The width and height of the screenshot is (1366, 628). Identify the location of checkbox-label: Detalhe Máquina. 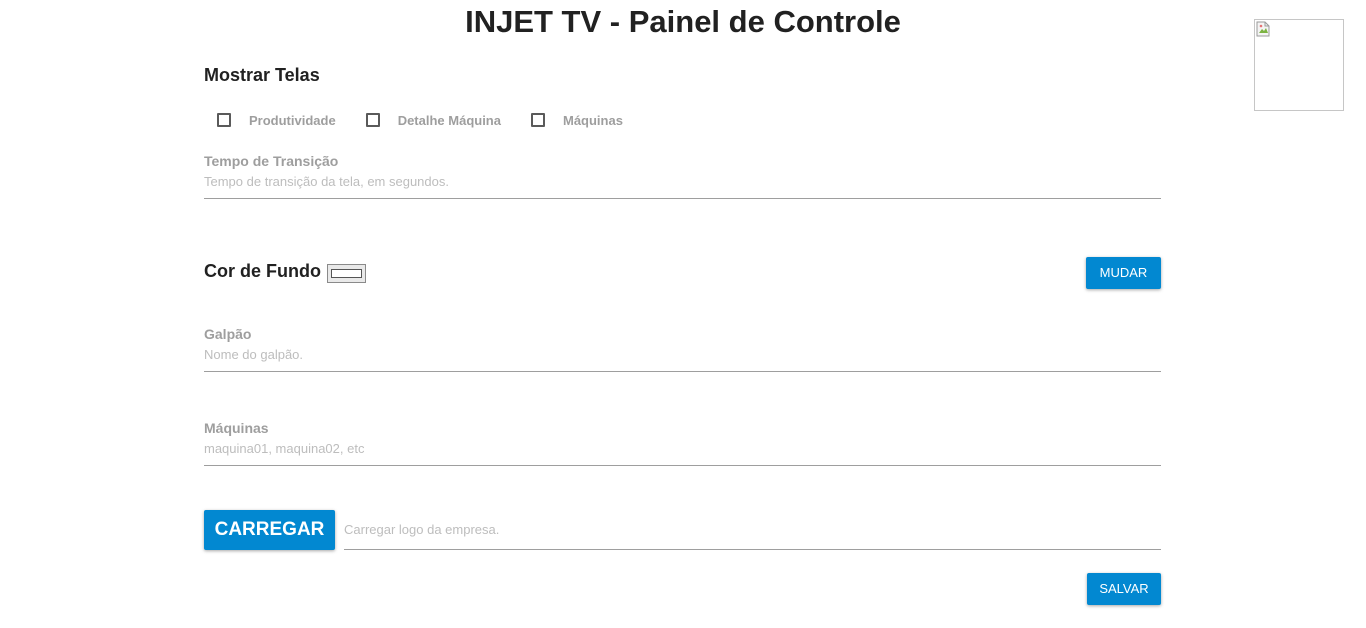
(449, 120).